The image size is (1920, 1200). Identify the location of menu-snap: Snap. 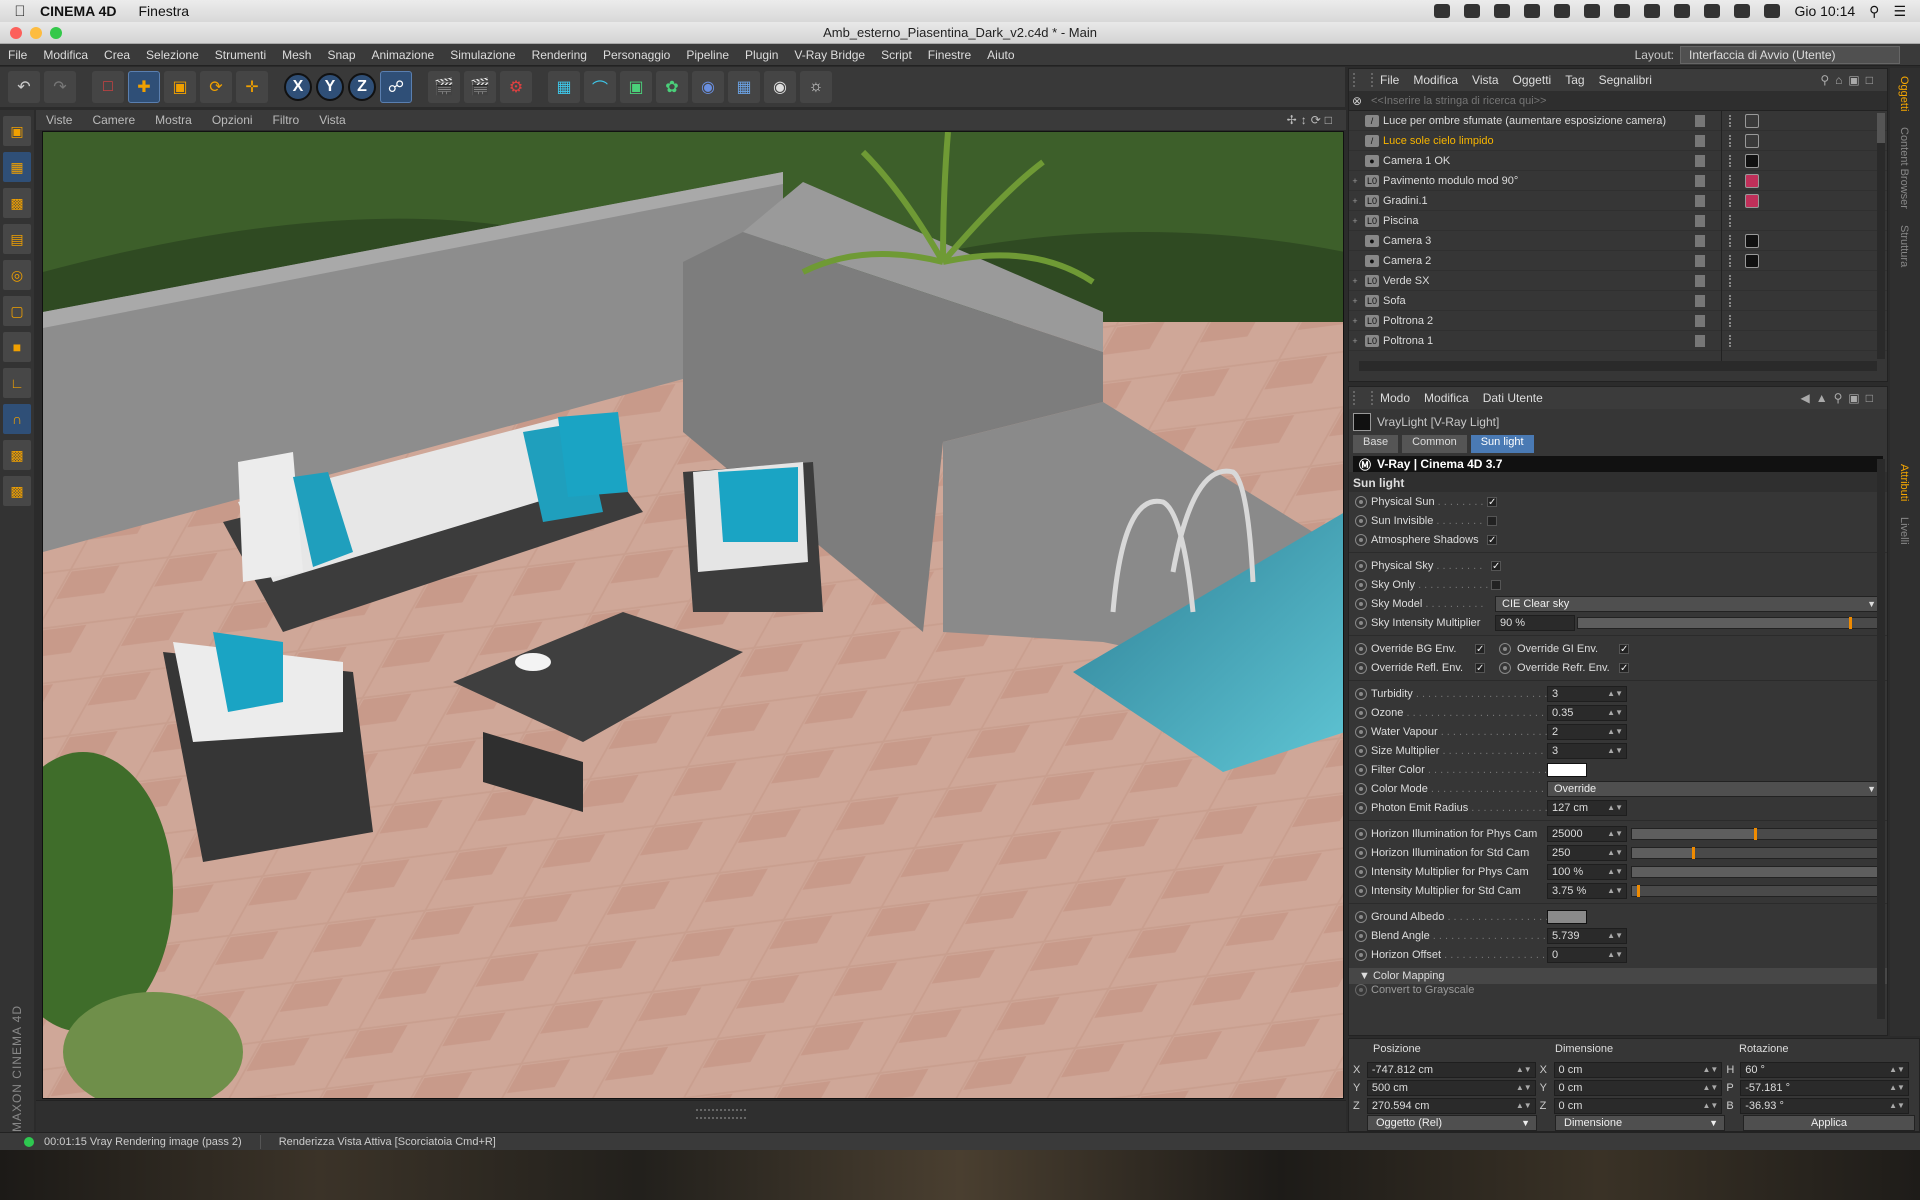
(341, 55).